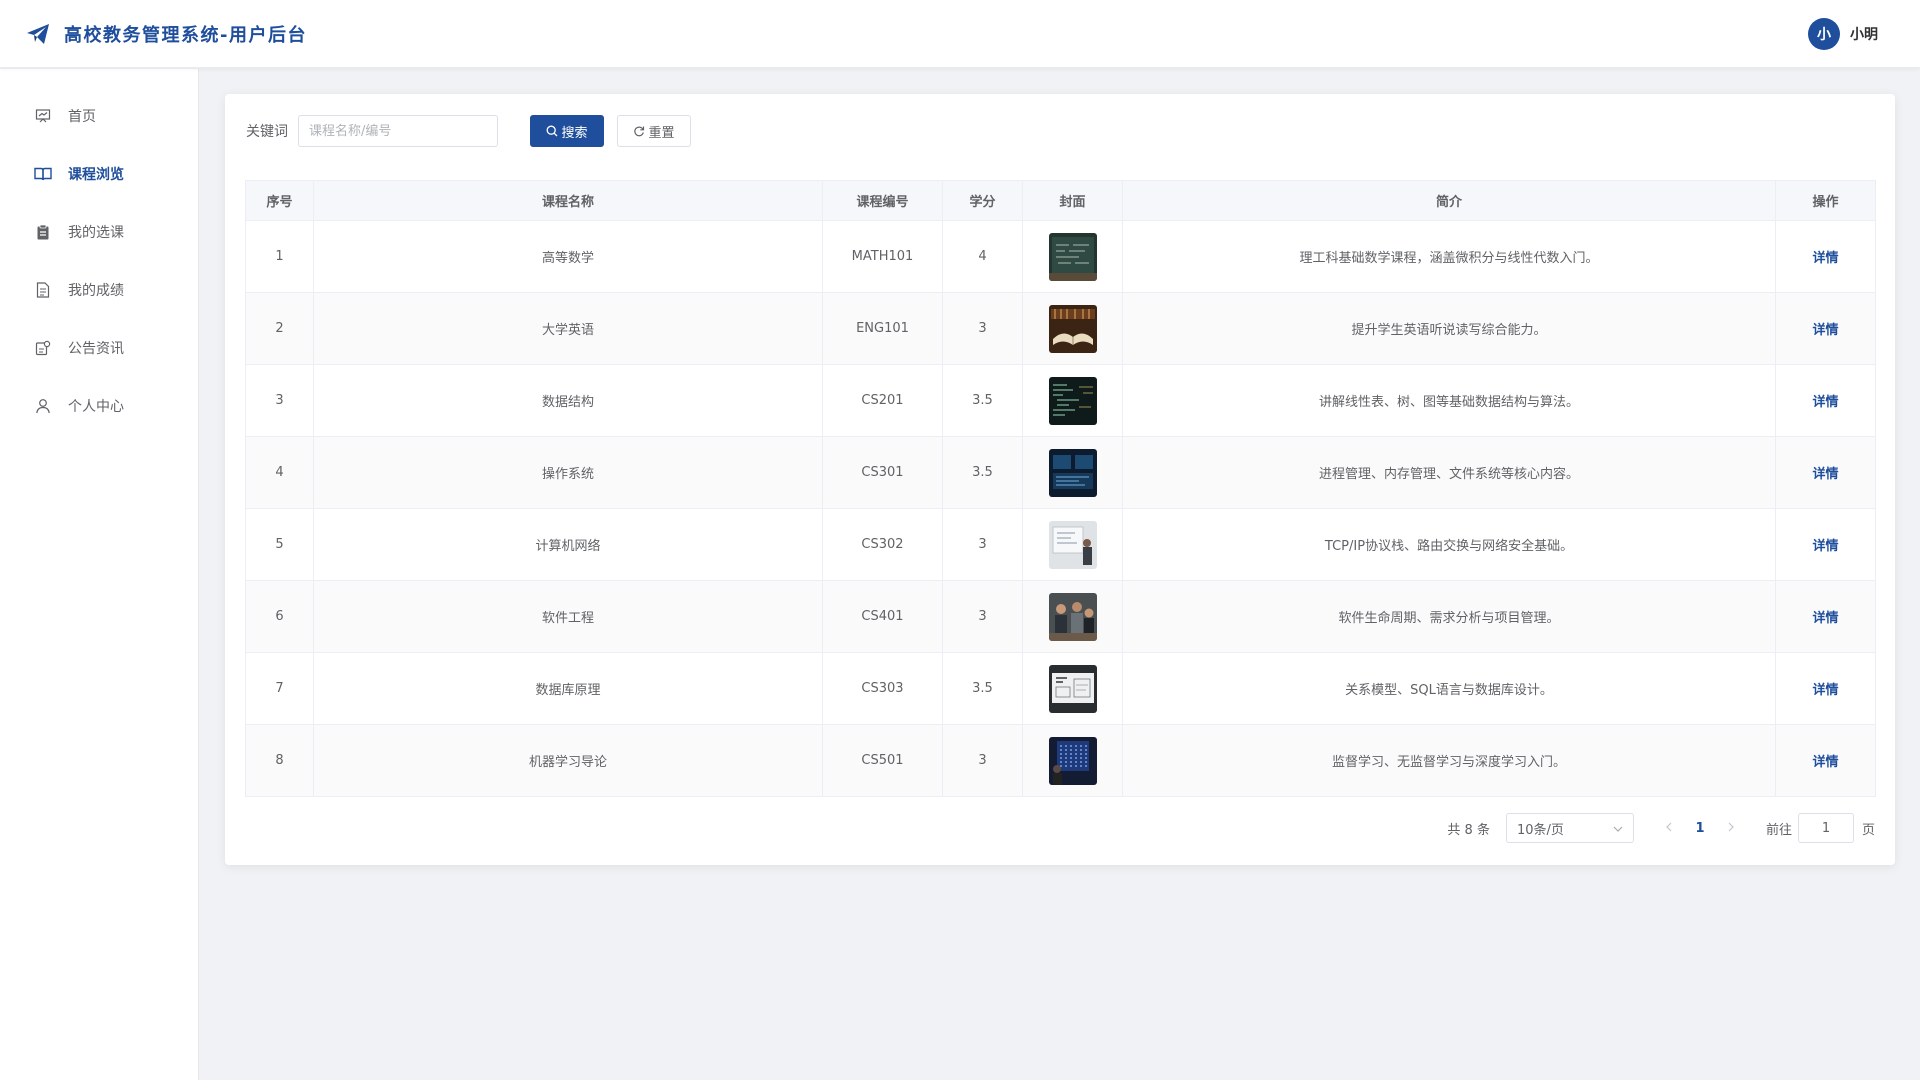 The width and height of the screenshot is (1920, 1080). What do you see at coordinates (279, 472) in the screenshot?
I see `cell-index: 4` at bounding box center [279, 472].